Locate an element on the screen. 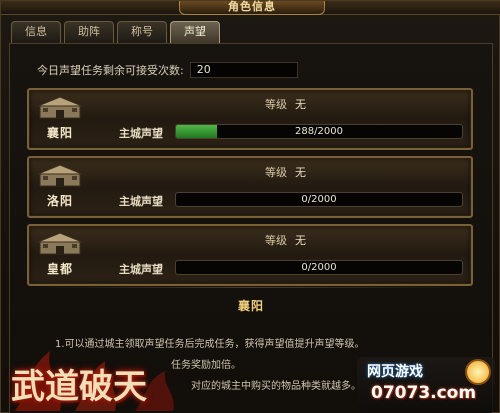 The width and height of the screenshot is (500, 413). section-divider is located at coordinates (250, 287).